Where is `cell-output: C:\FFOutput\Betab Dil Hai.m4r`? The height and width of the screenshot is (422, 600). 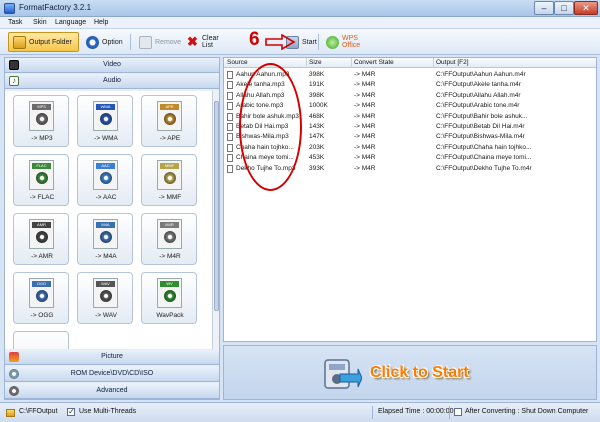
cell-output: C:\FFOutput\Betab Dil Hai.m4r is located at coordinates (480, 126).